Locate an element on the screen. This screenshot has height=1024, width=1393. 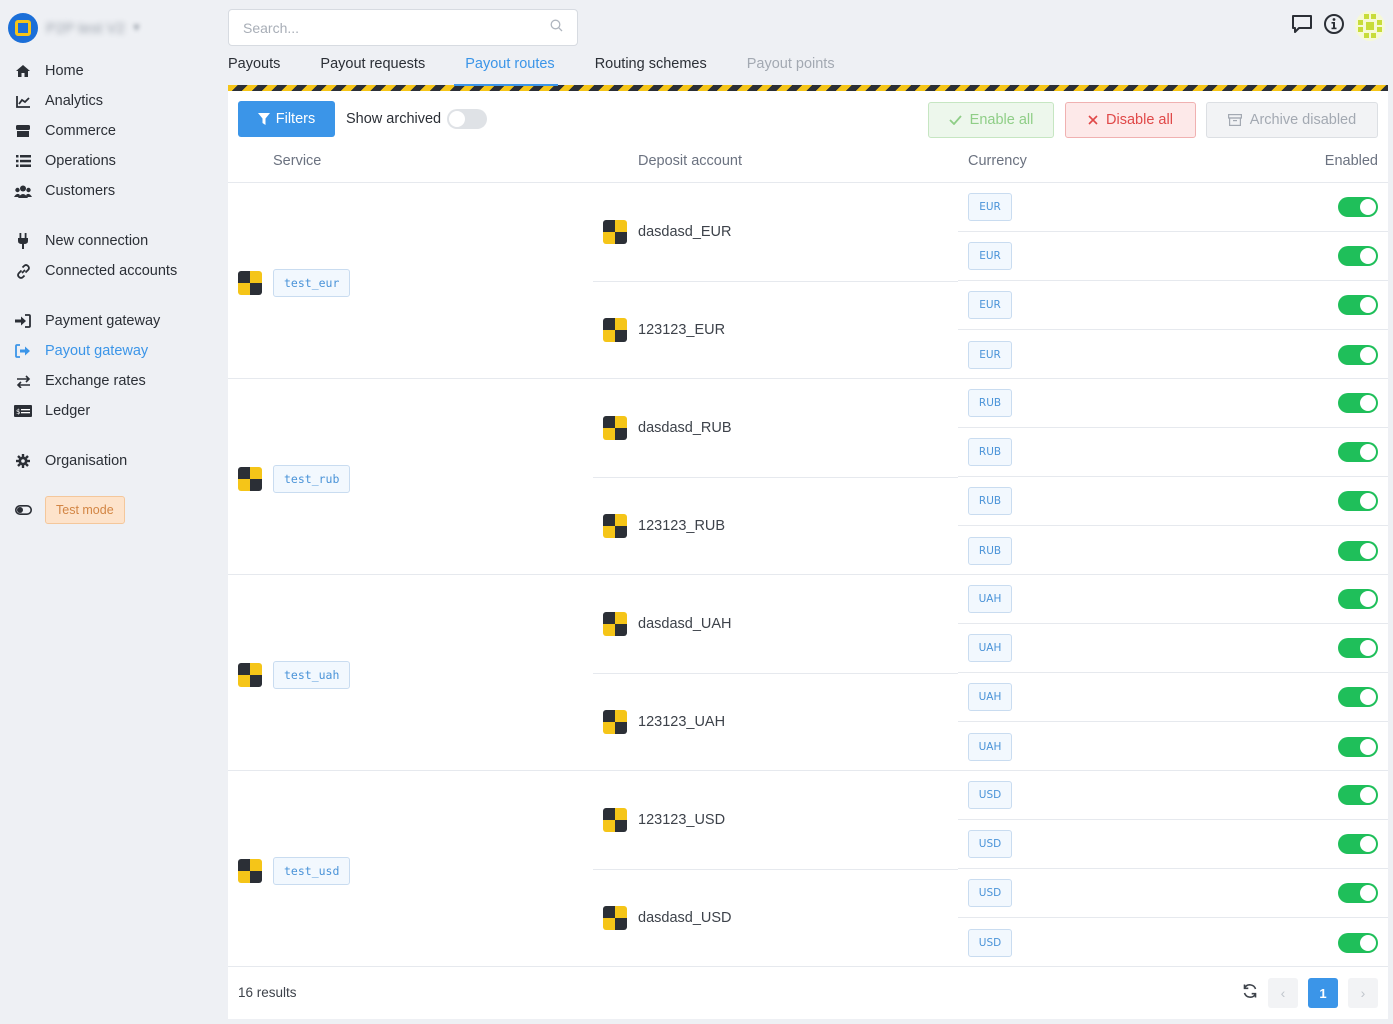
pagination: ‹ 1 › is located at coordinates (1310, 993).